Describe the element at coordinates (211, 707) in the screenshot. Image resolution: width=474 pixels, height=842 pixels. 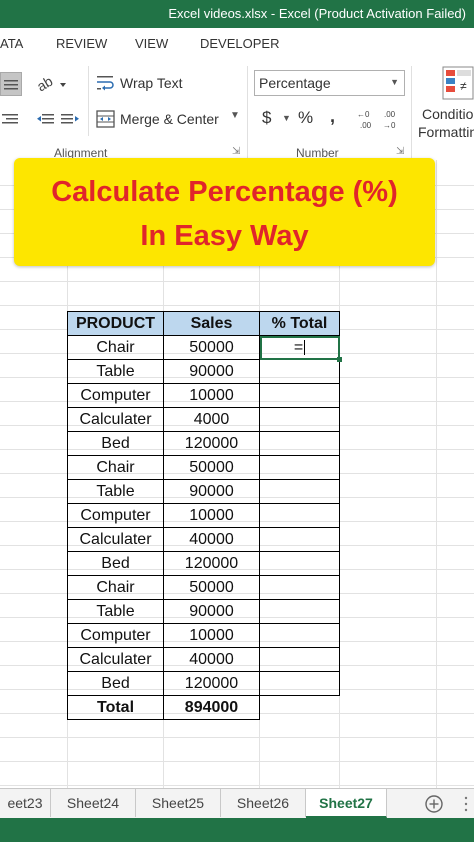
I see `total-value-cell: 894000` at that location.